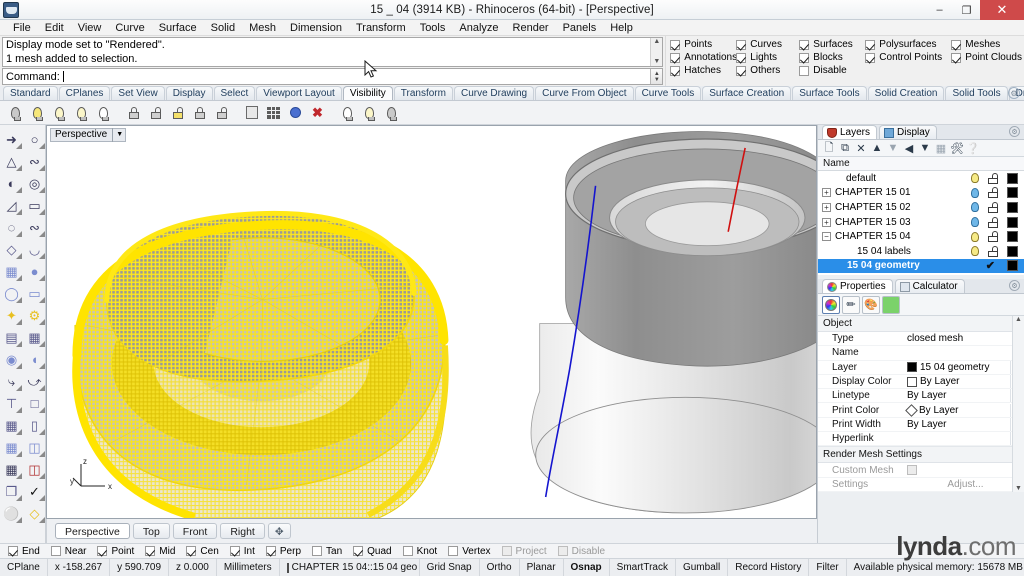 The height and width of the screenshot is (576, 1024). I want to click on close-button: ✕, so click(1002, 10).